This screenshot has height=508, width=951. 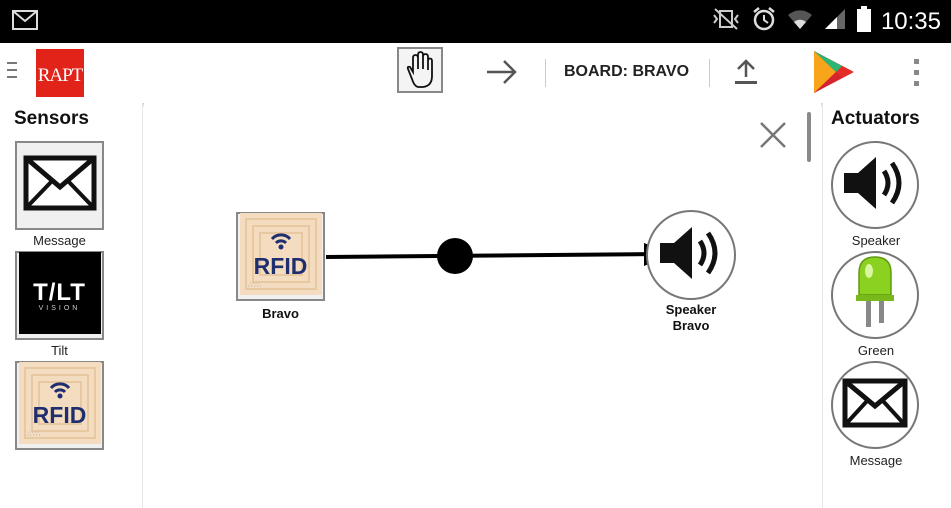 I want to click on actuator-green-led, so click(x=875, y=295).